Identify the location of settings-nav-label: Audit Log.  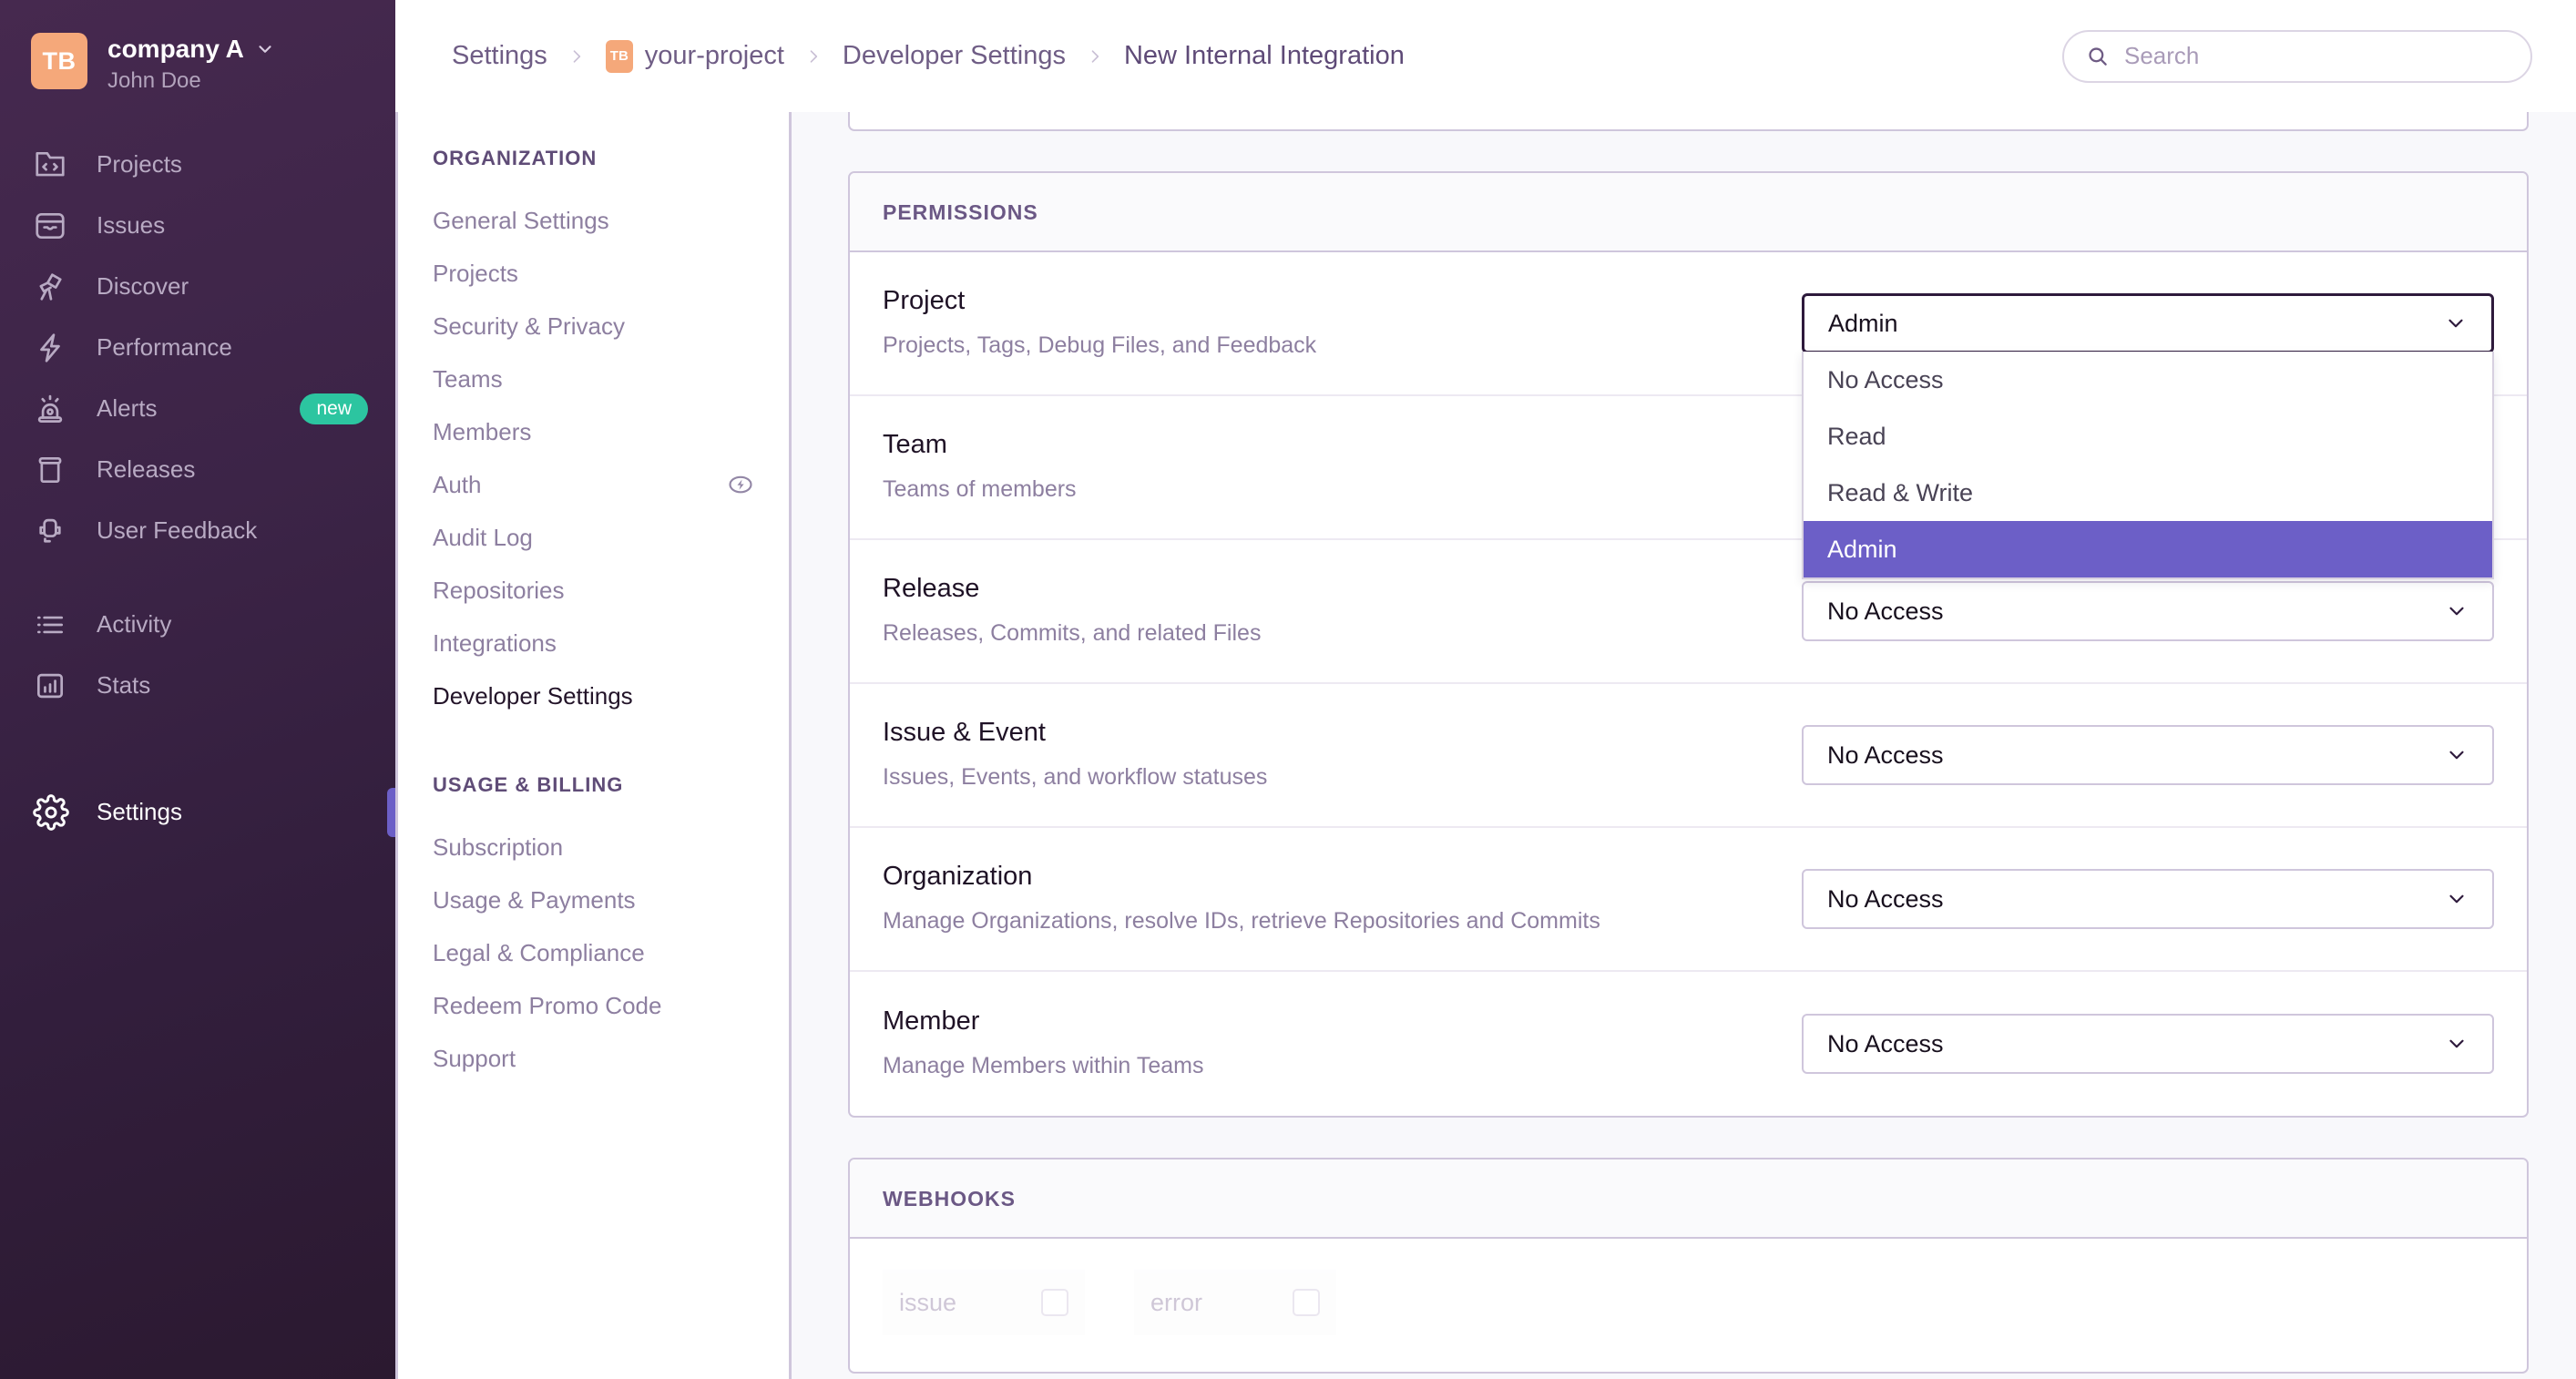
(483, 537).